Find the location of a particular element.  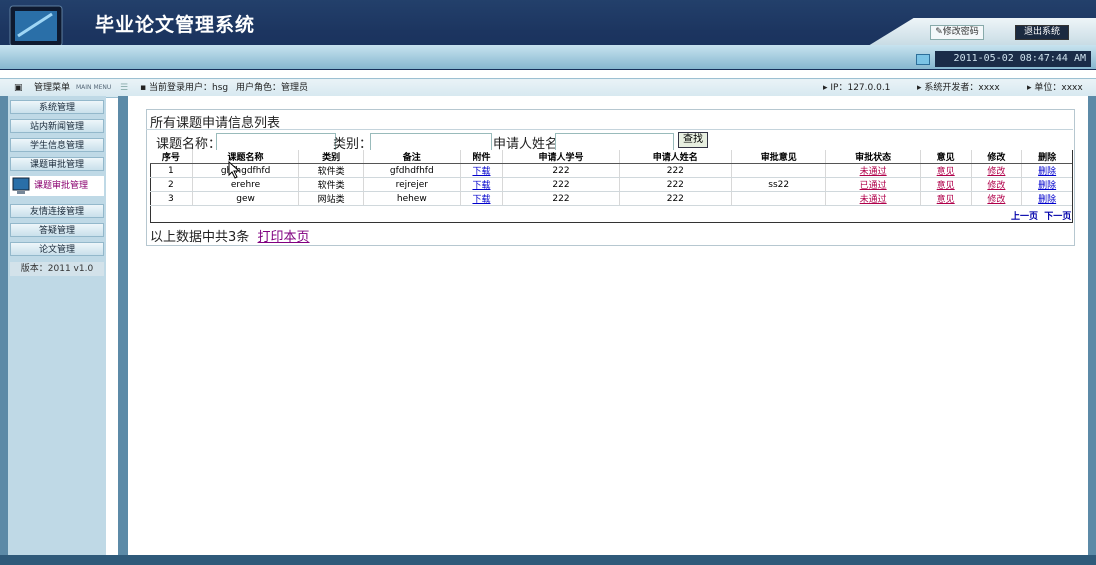

col-op: 意见 is located at coordinates (945, 157).